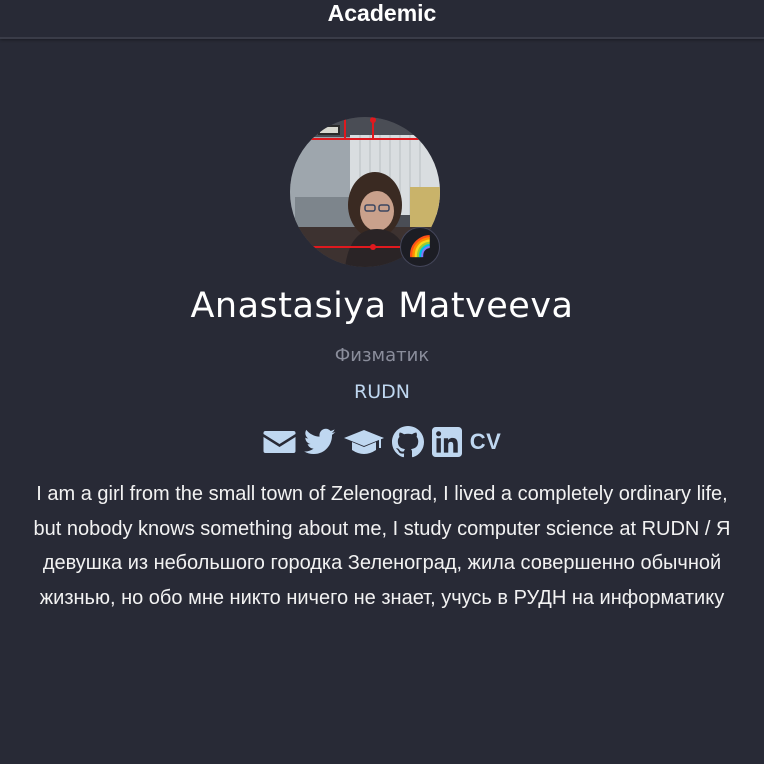  I want to click on email-link, so click(279, 442).